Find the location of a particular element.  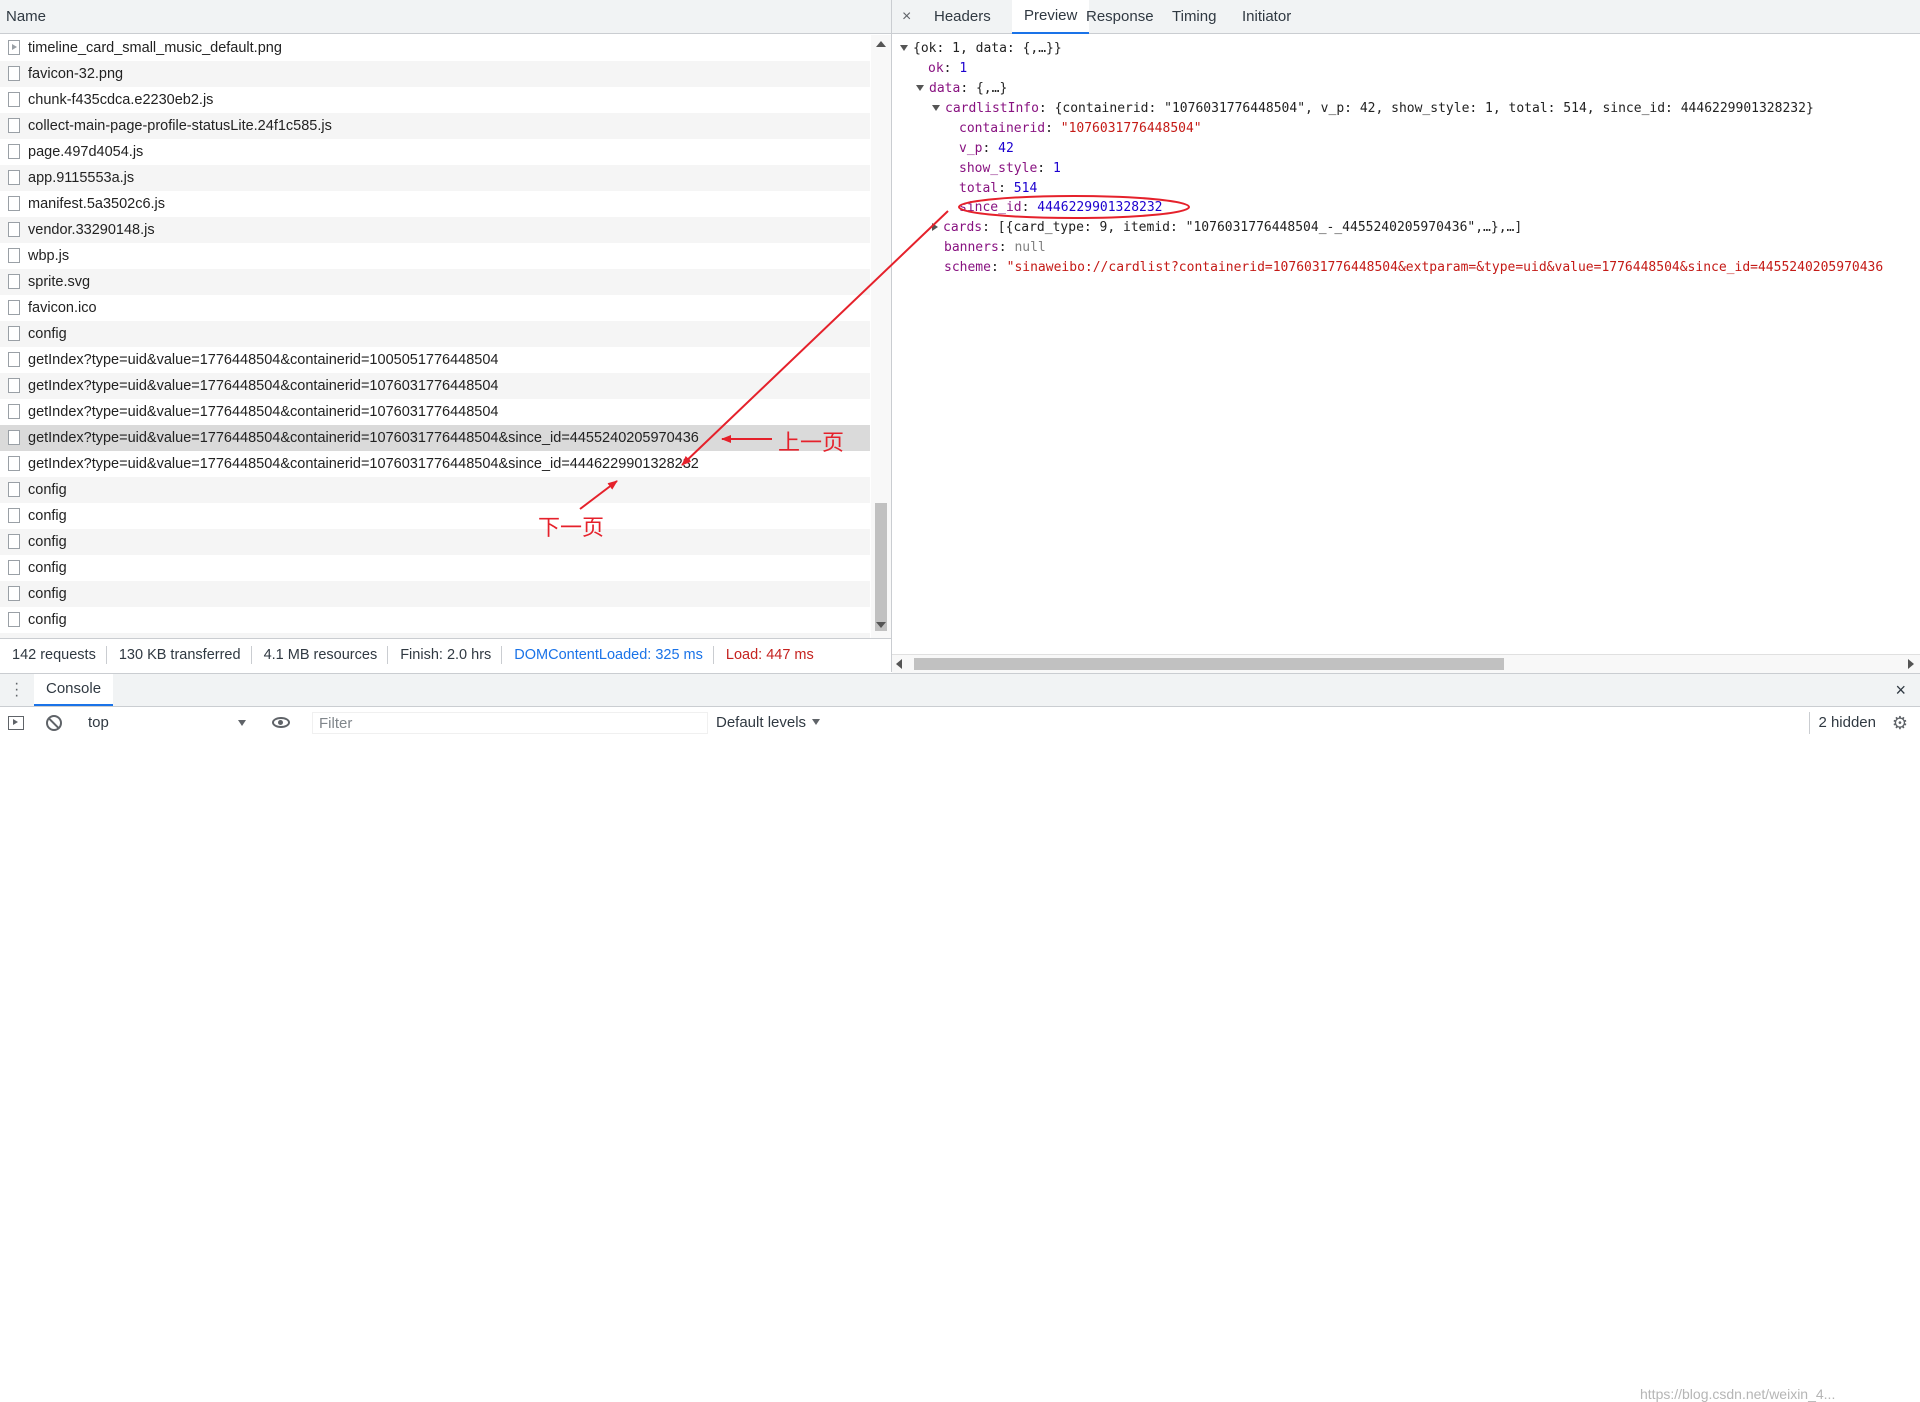

request-name: vendor.33290148.js is located at coordinates (91, 230).